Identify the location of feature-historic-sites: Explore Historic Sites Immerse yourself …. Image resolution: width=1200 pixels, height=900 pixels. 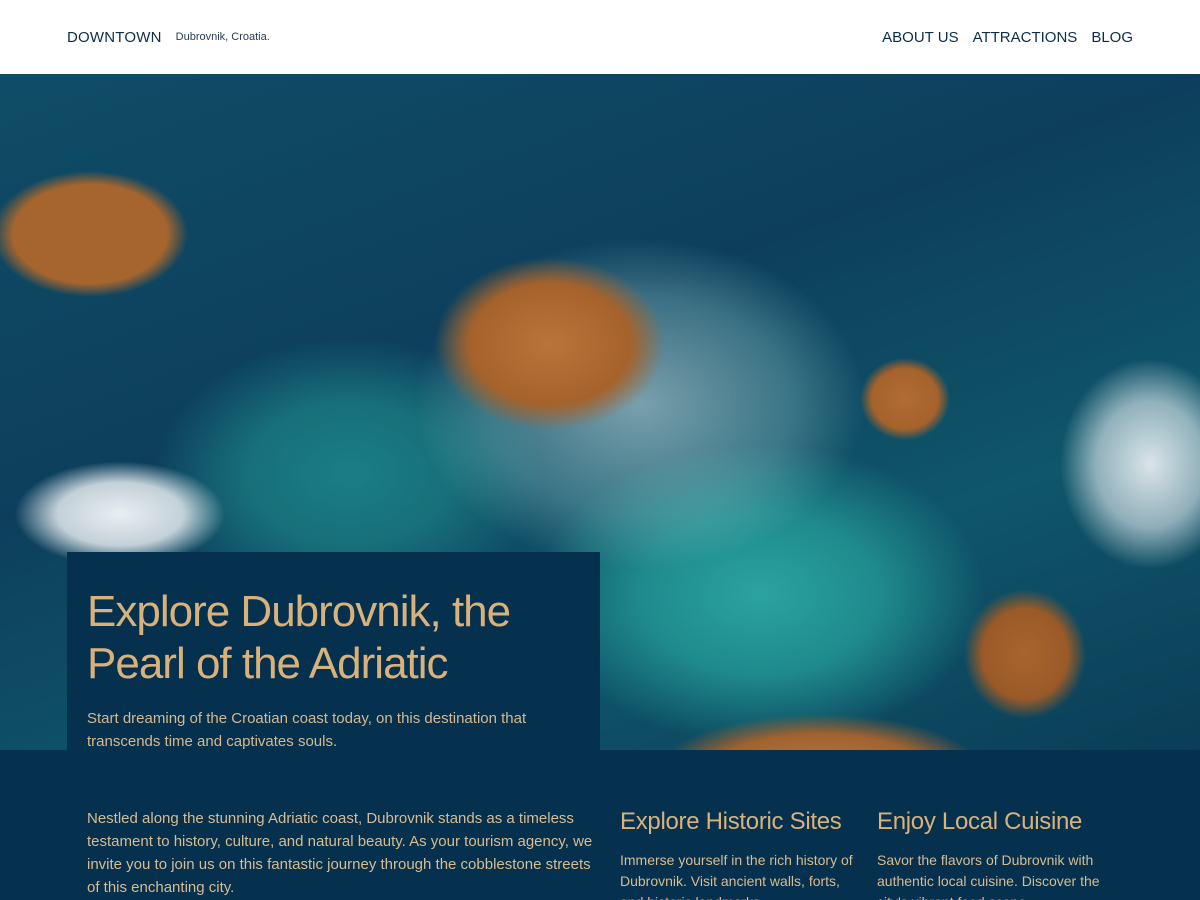
(740, 853).